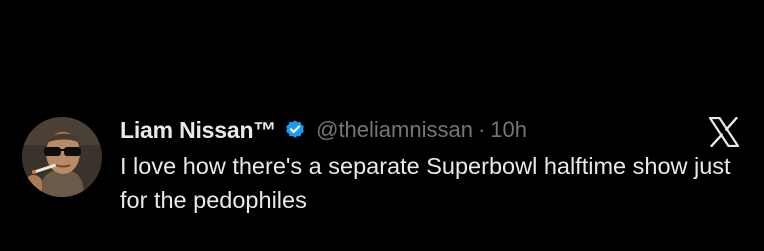 Image resolution: width=764 pixels, height=251 pixels. I want to click on timestamp: 10h, so click(508, 130).